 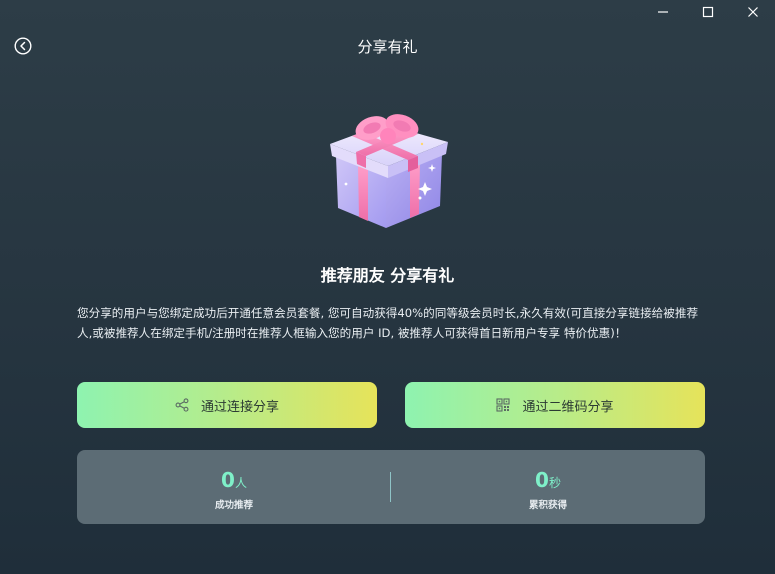 What do you see at coordinates (182, 405) in the screenshot?
I see `share-icon` at bounding box center [182, 405].